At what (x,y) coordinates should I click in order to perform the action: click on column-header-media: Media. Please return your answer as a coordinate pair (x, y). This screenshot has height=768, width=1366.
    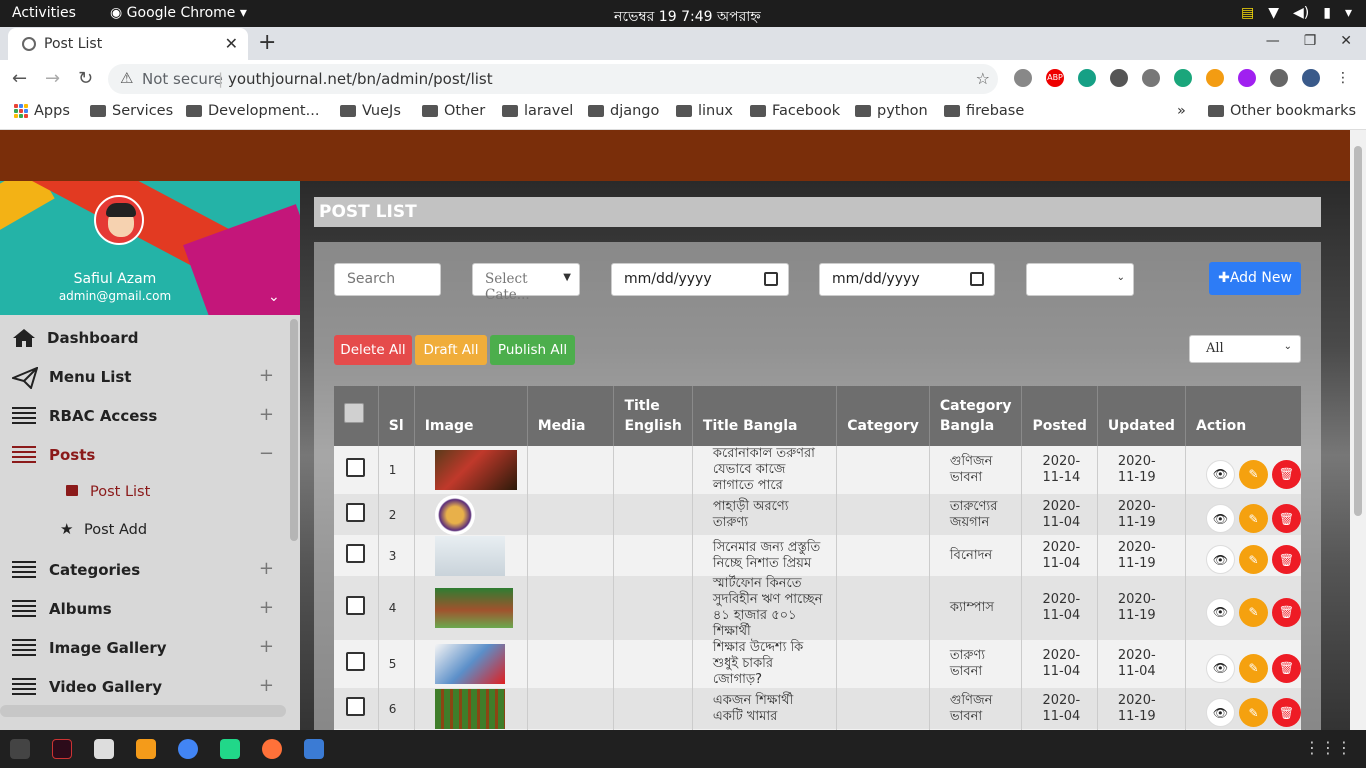
    Looking at the image, I should click on (571, 416).